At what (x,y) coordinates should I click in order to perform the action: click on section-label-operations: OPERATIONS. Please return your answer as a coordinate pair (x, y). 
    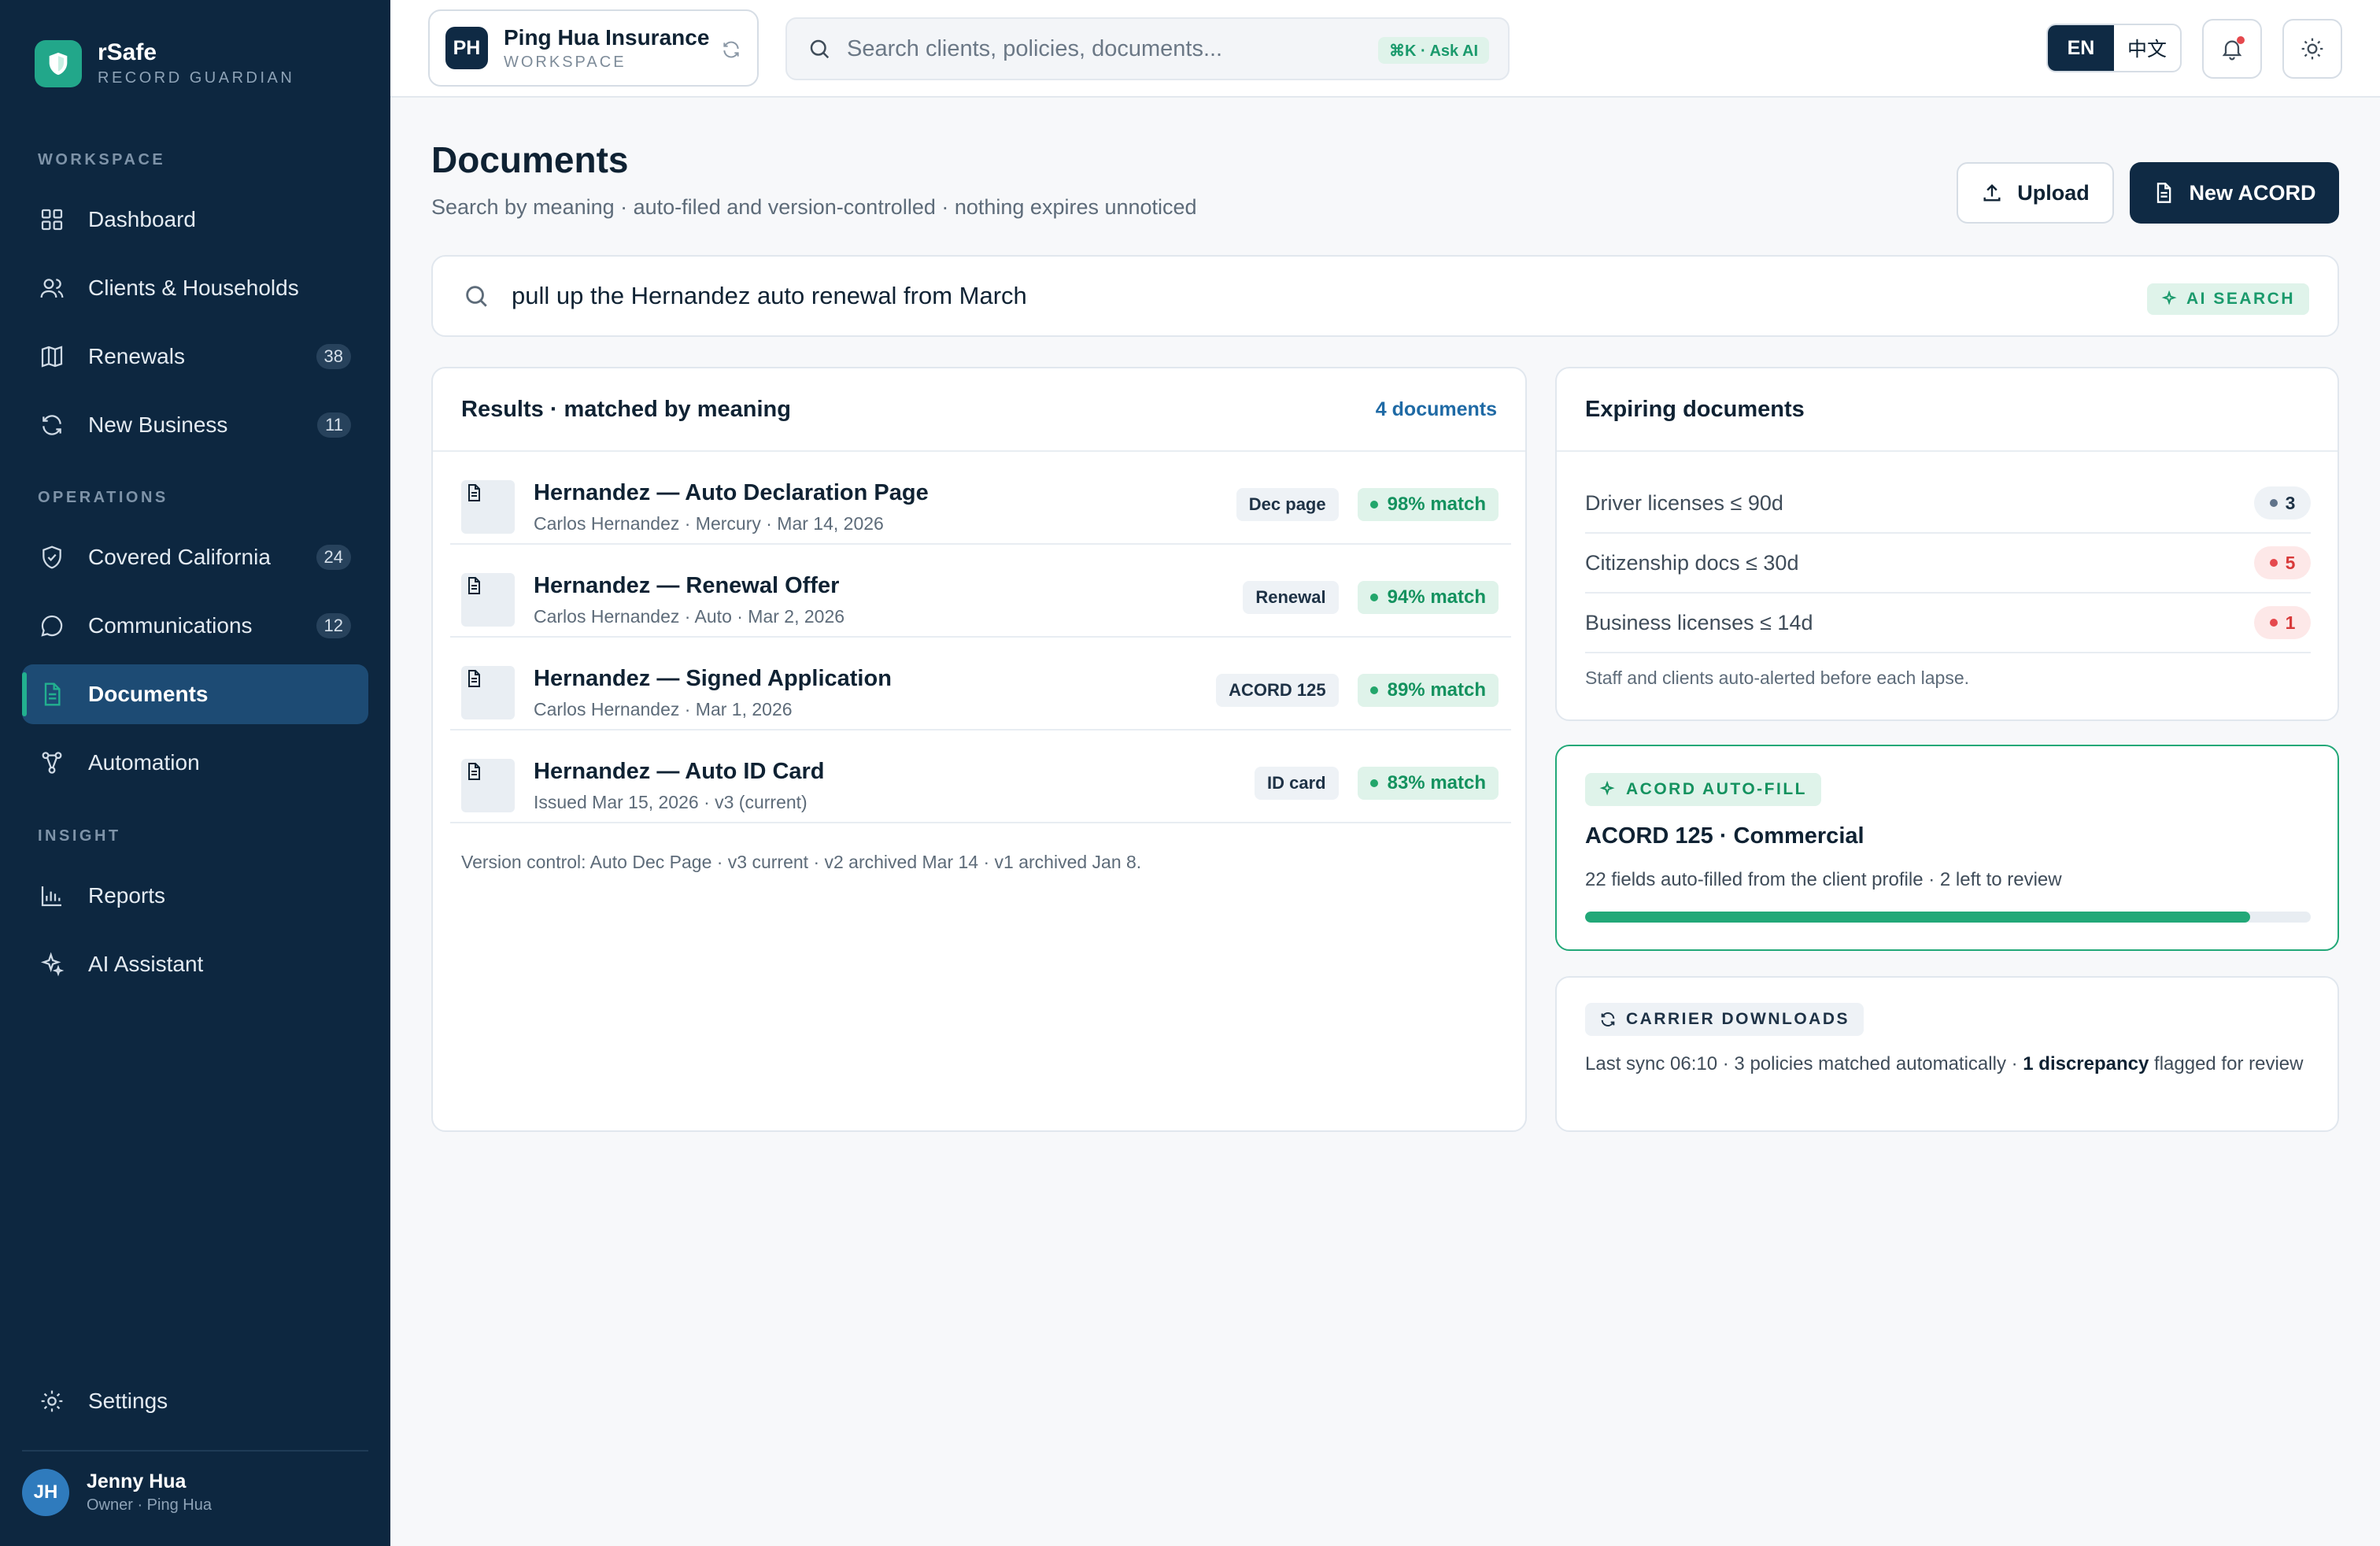
    Looking at the image, I should click on (103, 497).